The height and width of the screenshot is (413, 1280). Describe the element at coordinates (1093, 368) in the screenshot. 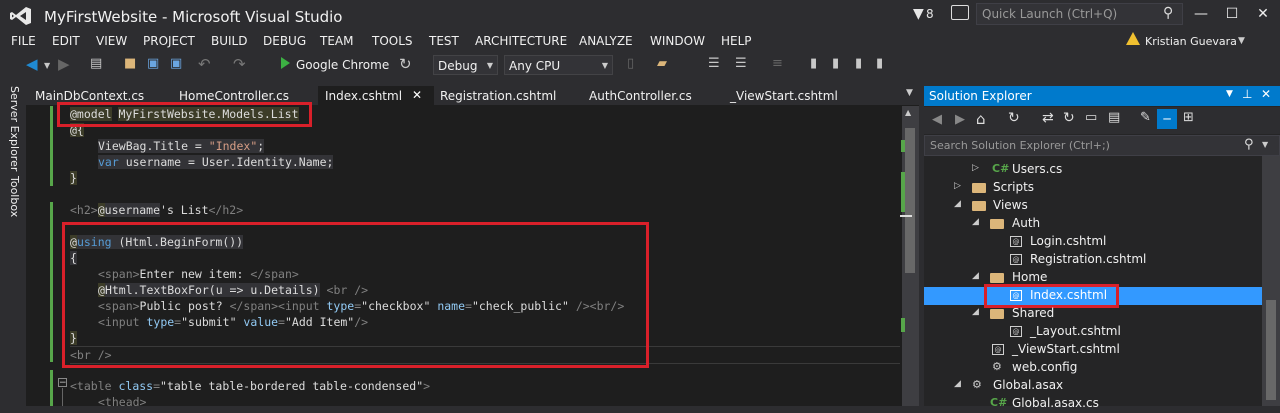

I see `tree-item-web-config: ⚙ web.config` at that location.